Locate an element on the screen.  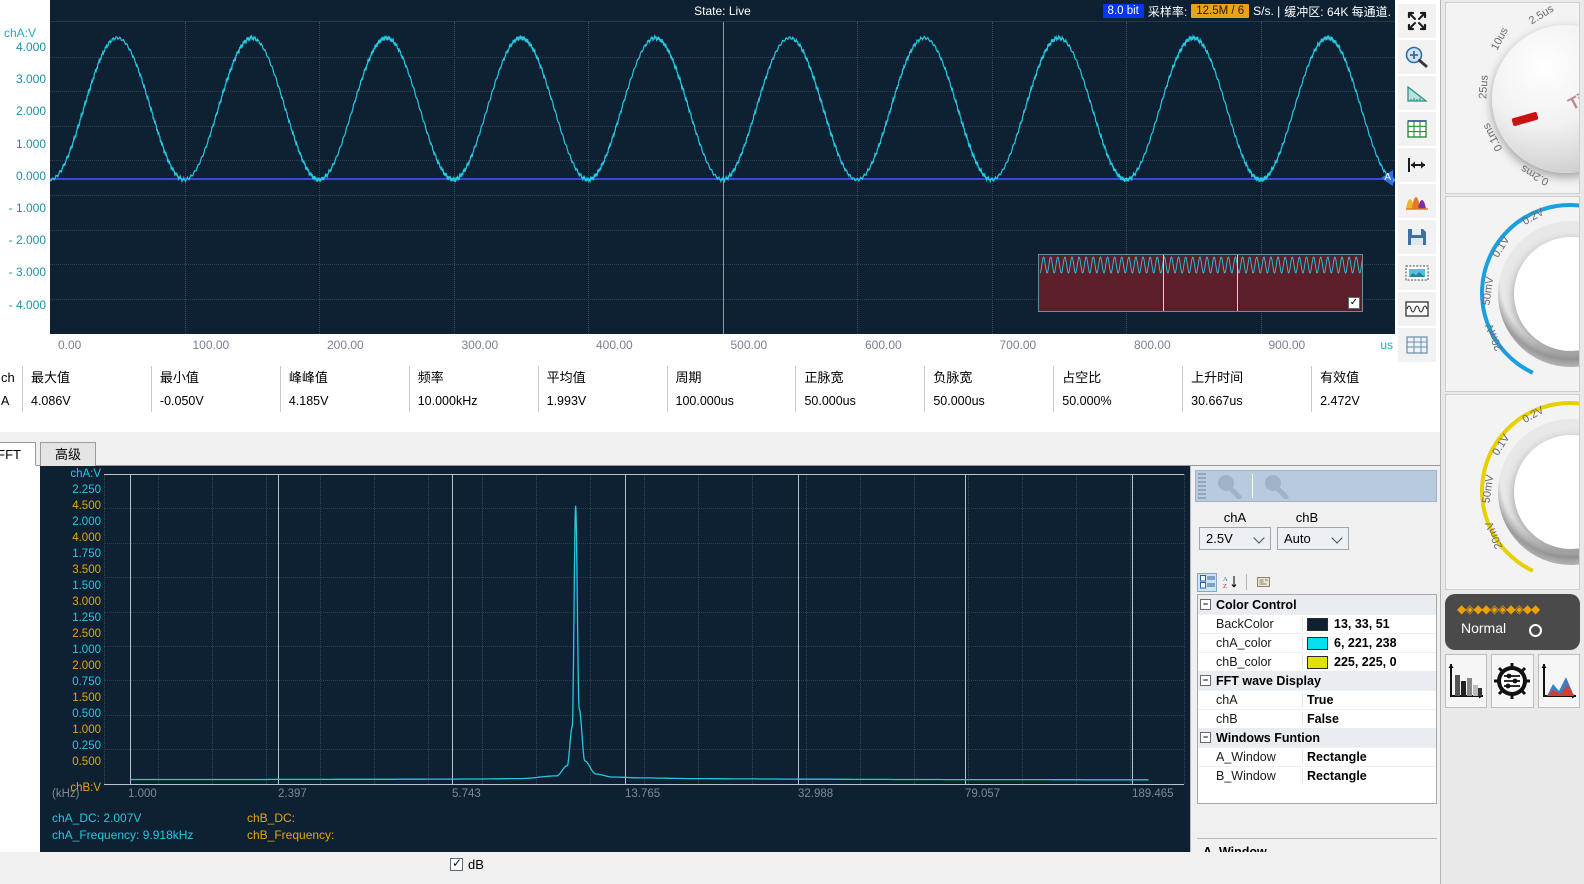
property-value: 13, 33, 51 is located at coordinates (1369, 624).